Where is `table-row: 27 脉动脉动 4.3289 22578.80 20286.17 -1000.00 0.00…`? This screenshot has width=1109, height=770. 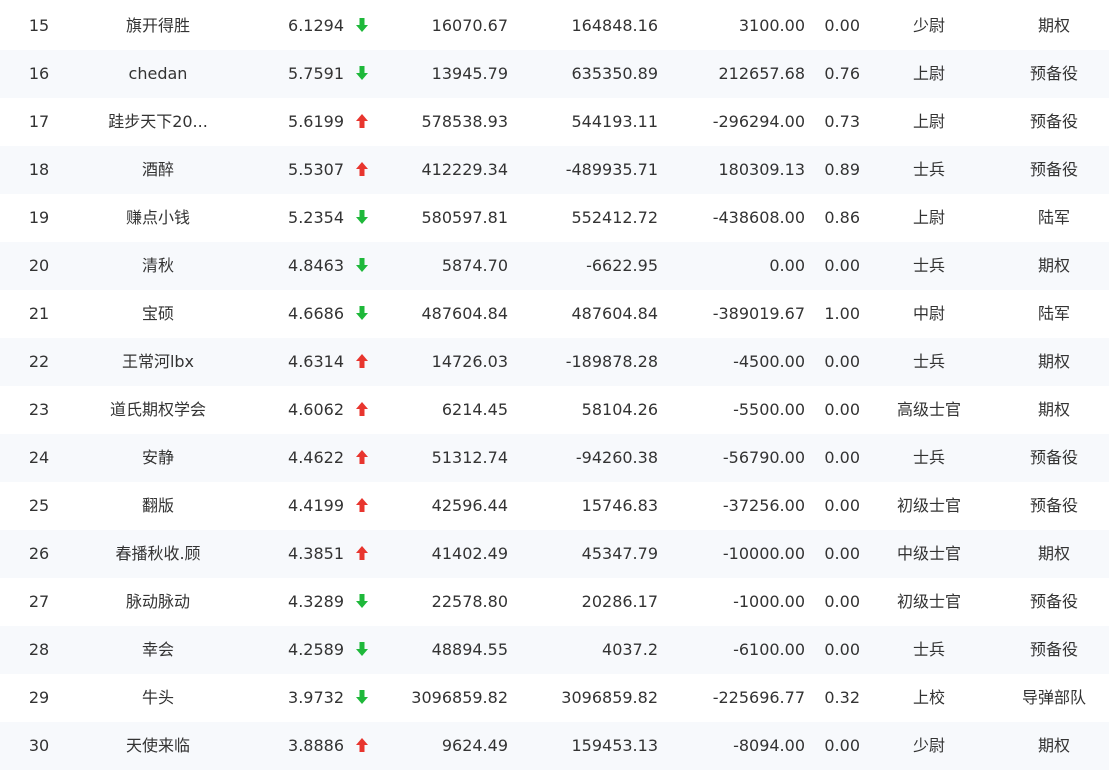
table-row: 27 脉动脉动 4.3289 22578.80 20286.17 -1000.00 0.00… is located at coordinates (554, 602).